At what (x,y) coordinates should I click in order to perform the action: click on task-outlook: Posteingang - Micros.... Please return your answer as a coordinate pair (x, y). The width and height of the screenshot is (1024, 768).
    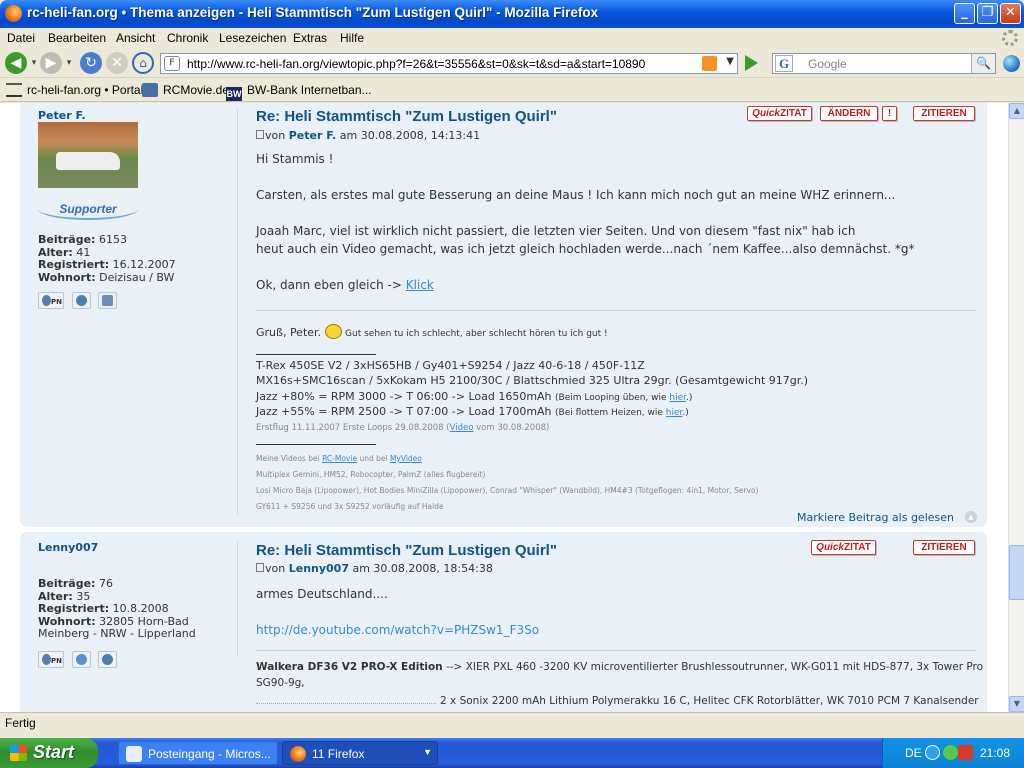
    Looking at the image, I should click on (198, 753).